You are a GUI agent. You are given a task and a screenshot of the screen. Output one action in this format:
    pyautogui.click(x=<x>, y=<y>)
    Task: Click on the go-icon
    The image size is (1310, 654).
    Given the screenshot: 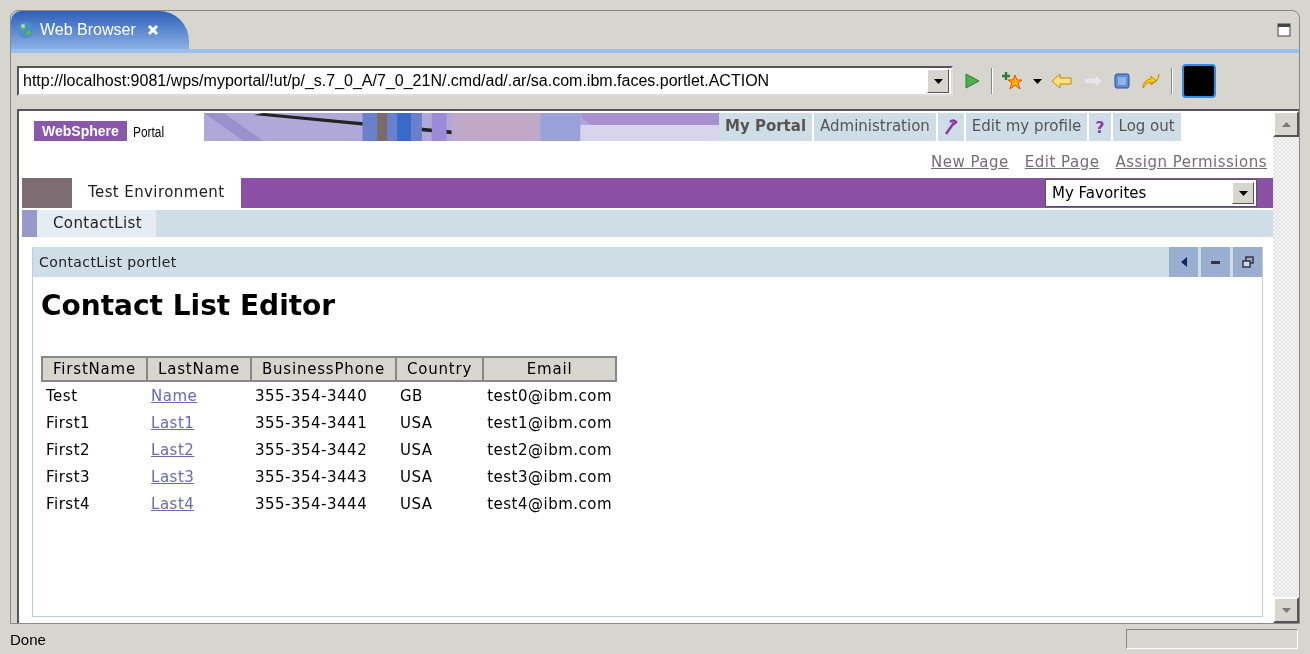 What is the action you would take?
    pyautogui.click(x=972, y=81)
    